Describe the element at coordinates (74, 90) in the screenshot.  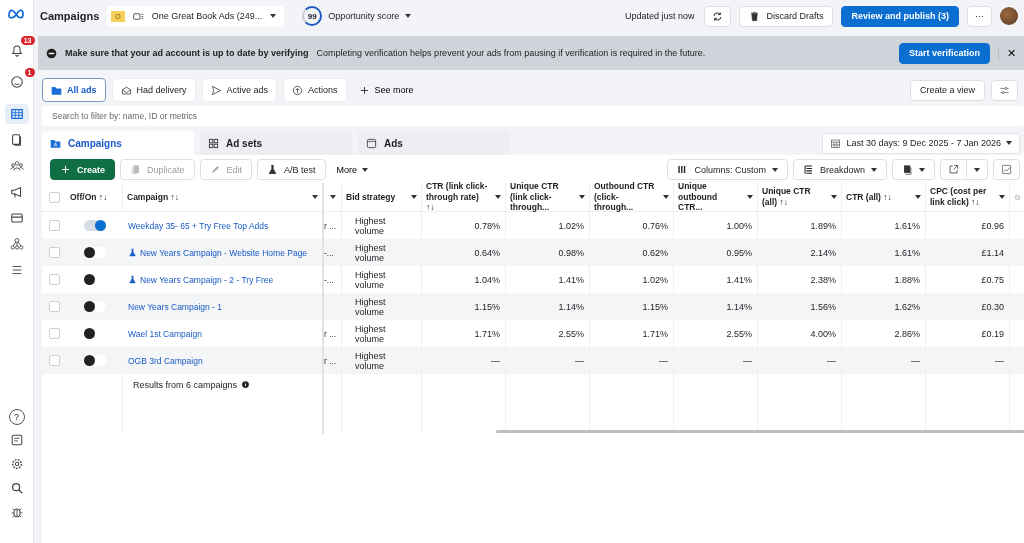
I see `filter-tab: All ads` at that location.